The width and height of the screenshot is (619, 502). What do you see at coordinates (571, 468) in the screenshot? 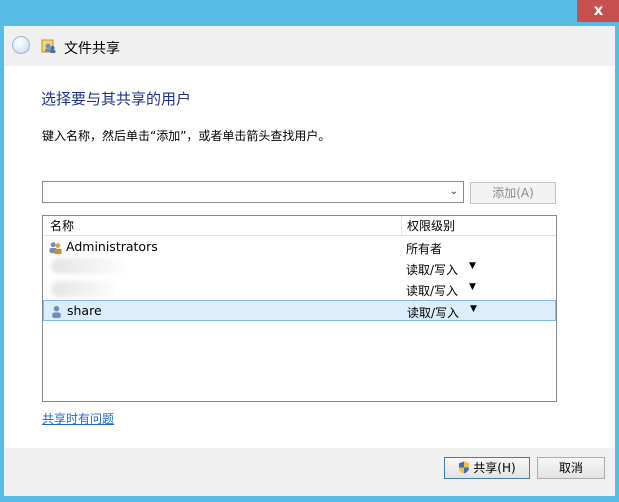
I see `cancel-button: 取消` at bounding box center [571, 468].